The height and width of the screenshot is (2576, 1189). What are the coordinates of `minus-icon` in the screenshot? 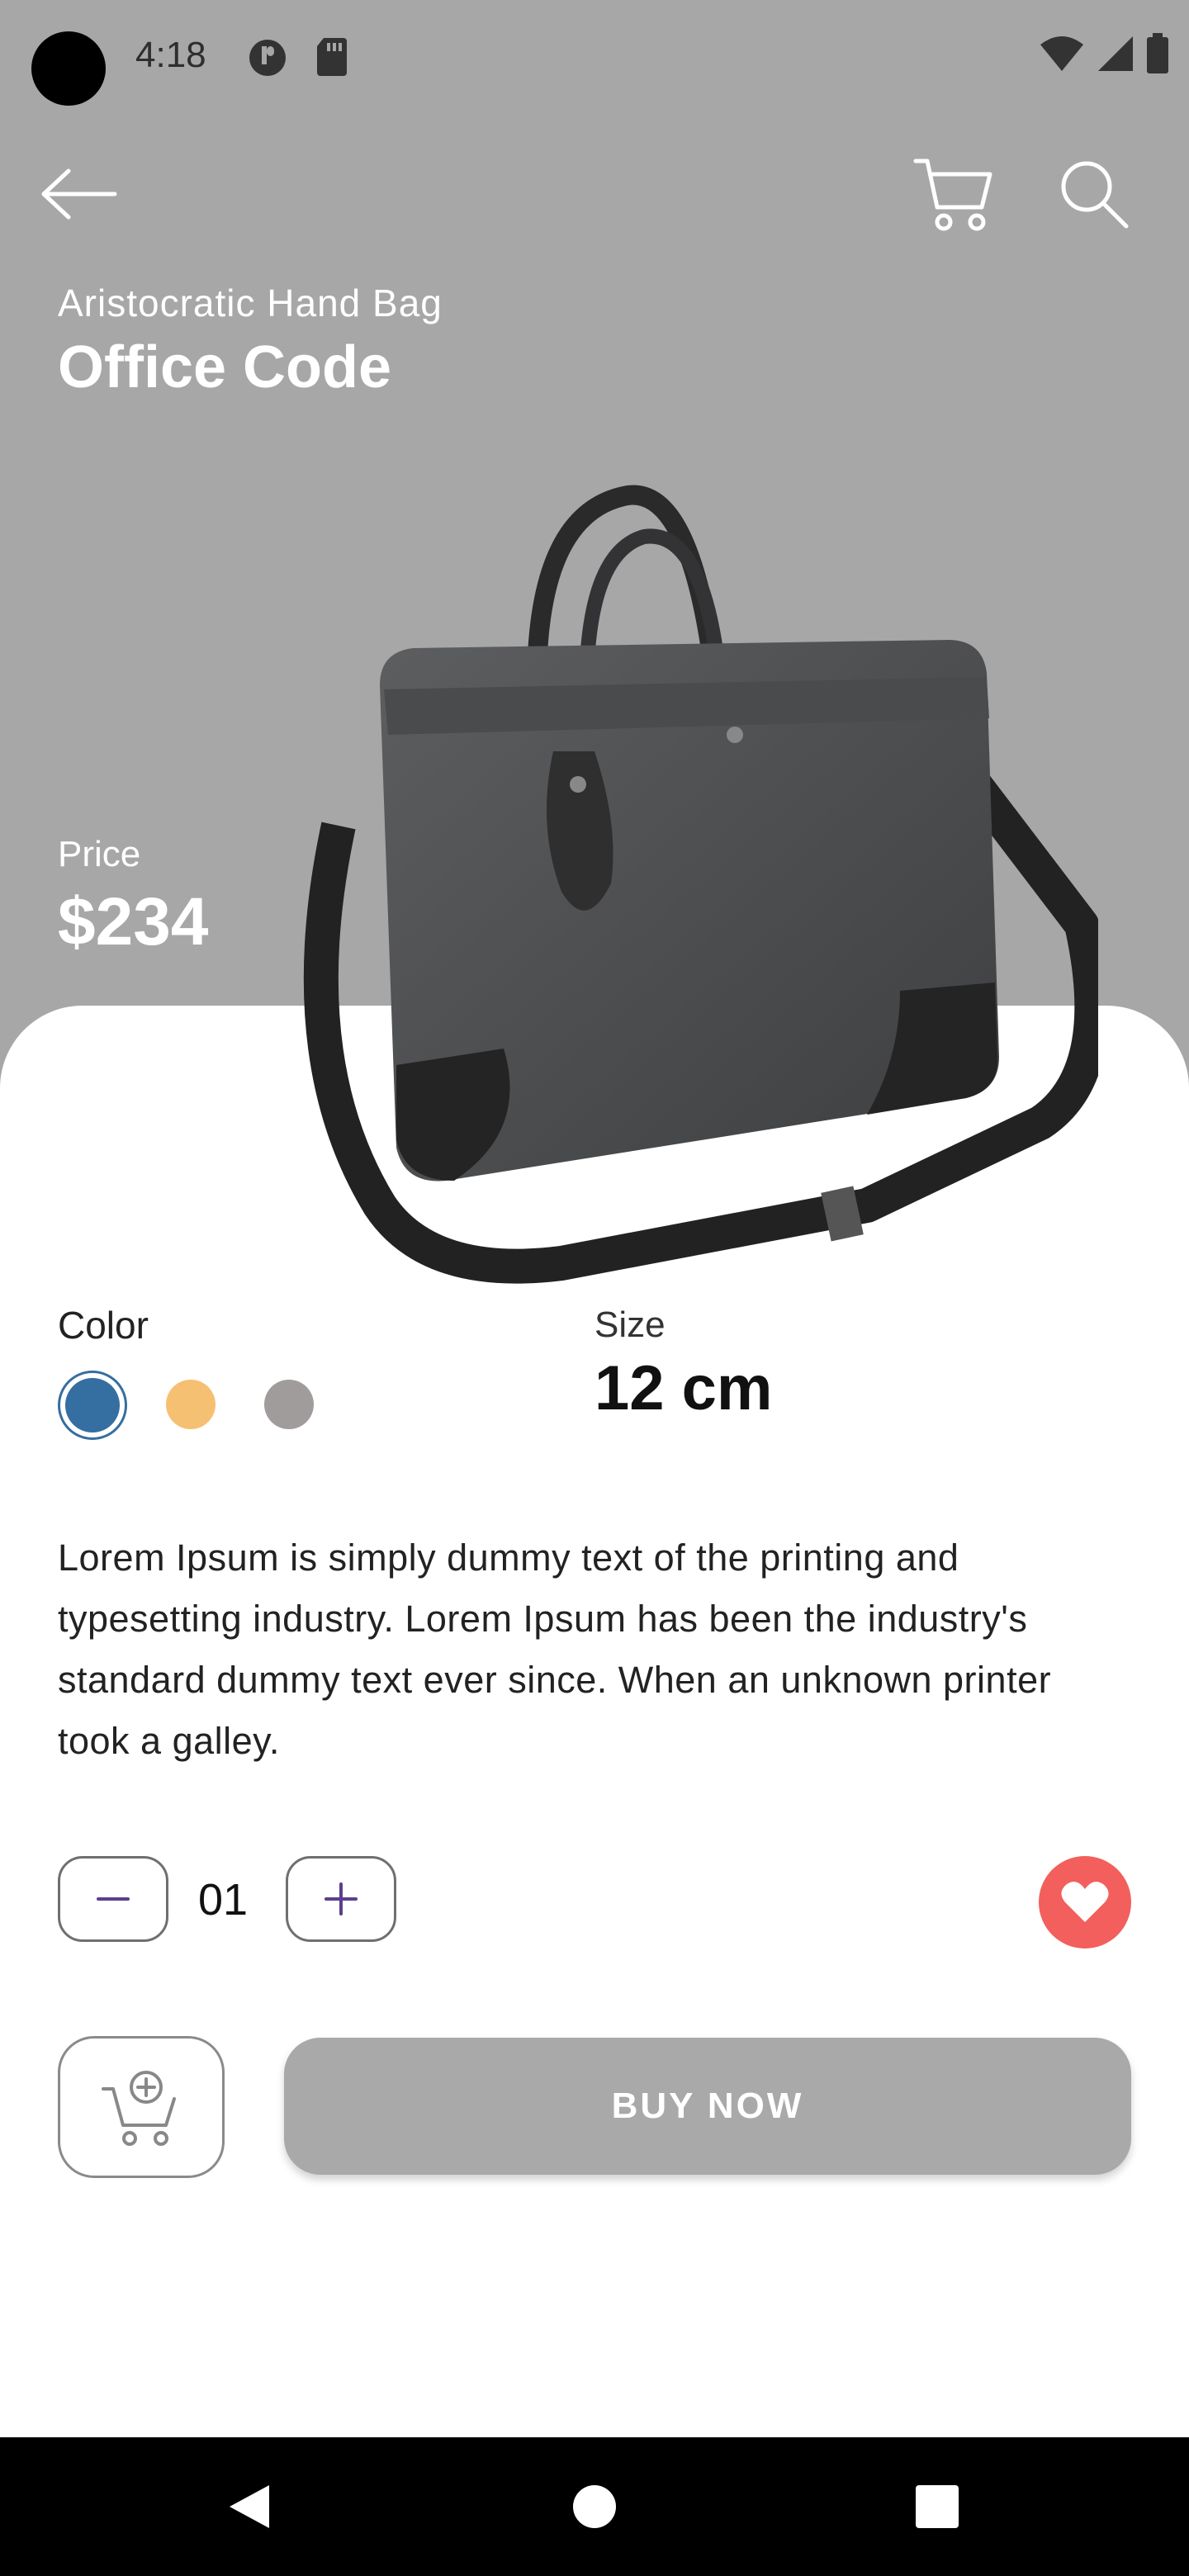 It's located at (113, 1899).